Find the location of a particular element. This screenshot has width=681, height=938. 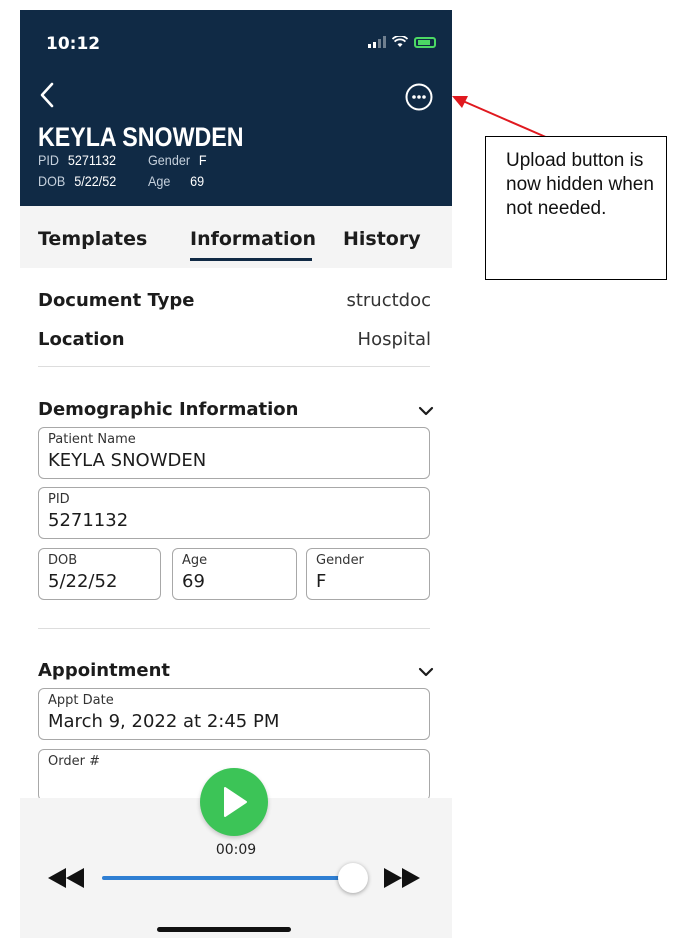

age-meta: Age 69 is located at coordinates (176, 181).